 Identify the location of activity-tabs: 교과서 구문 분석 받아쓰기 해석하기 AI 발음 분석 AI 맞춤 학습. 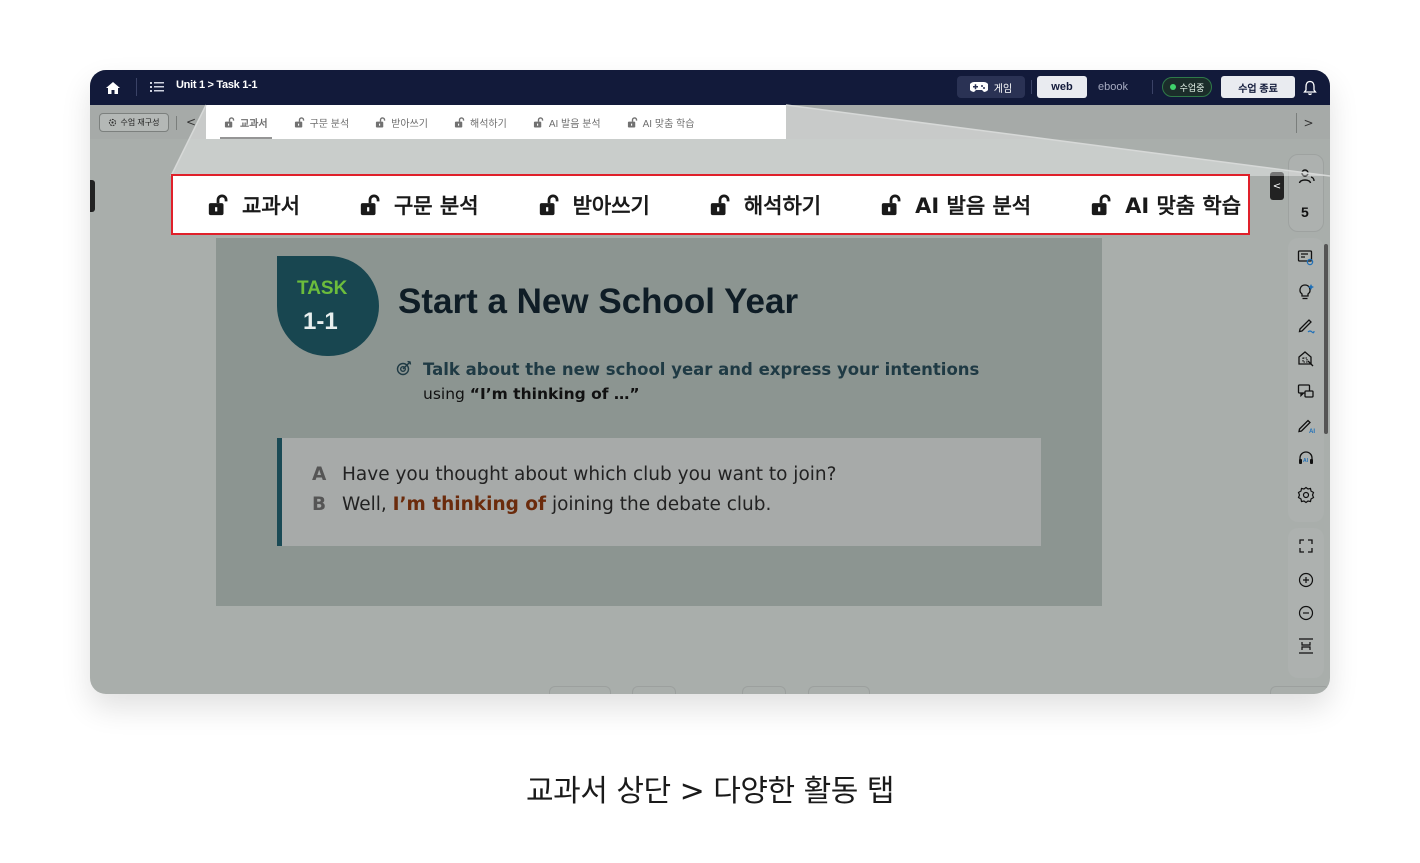
(496, 122).